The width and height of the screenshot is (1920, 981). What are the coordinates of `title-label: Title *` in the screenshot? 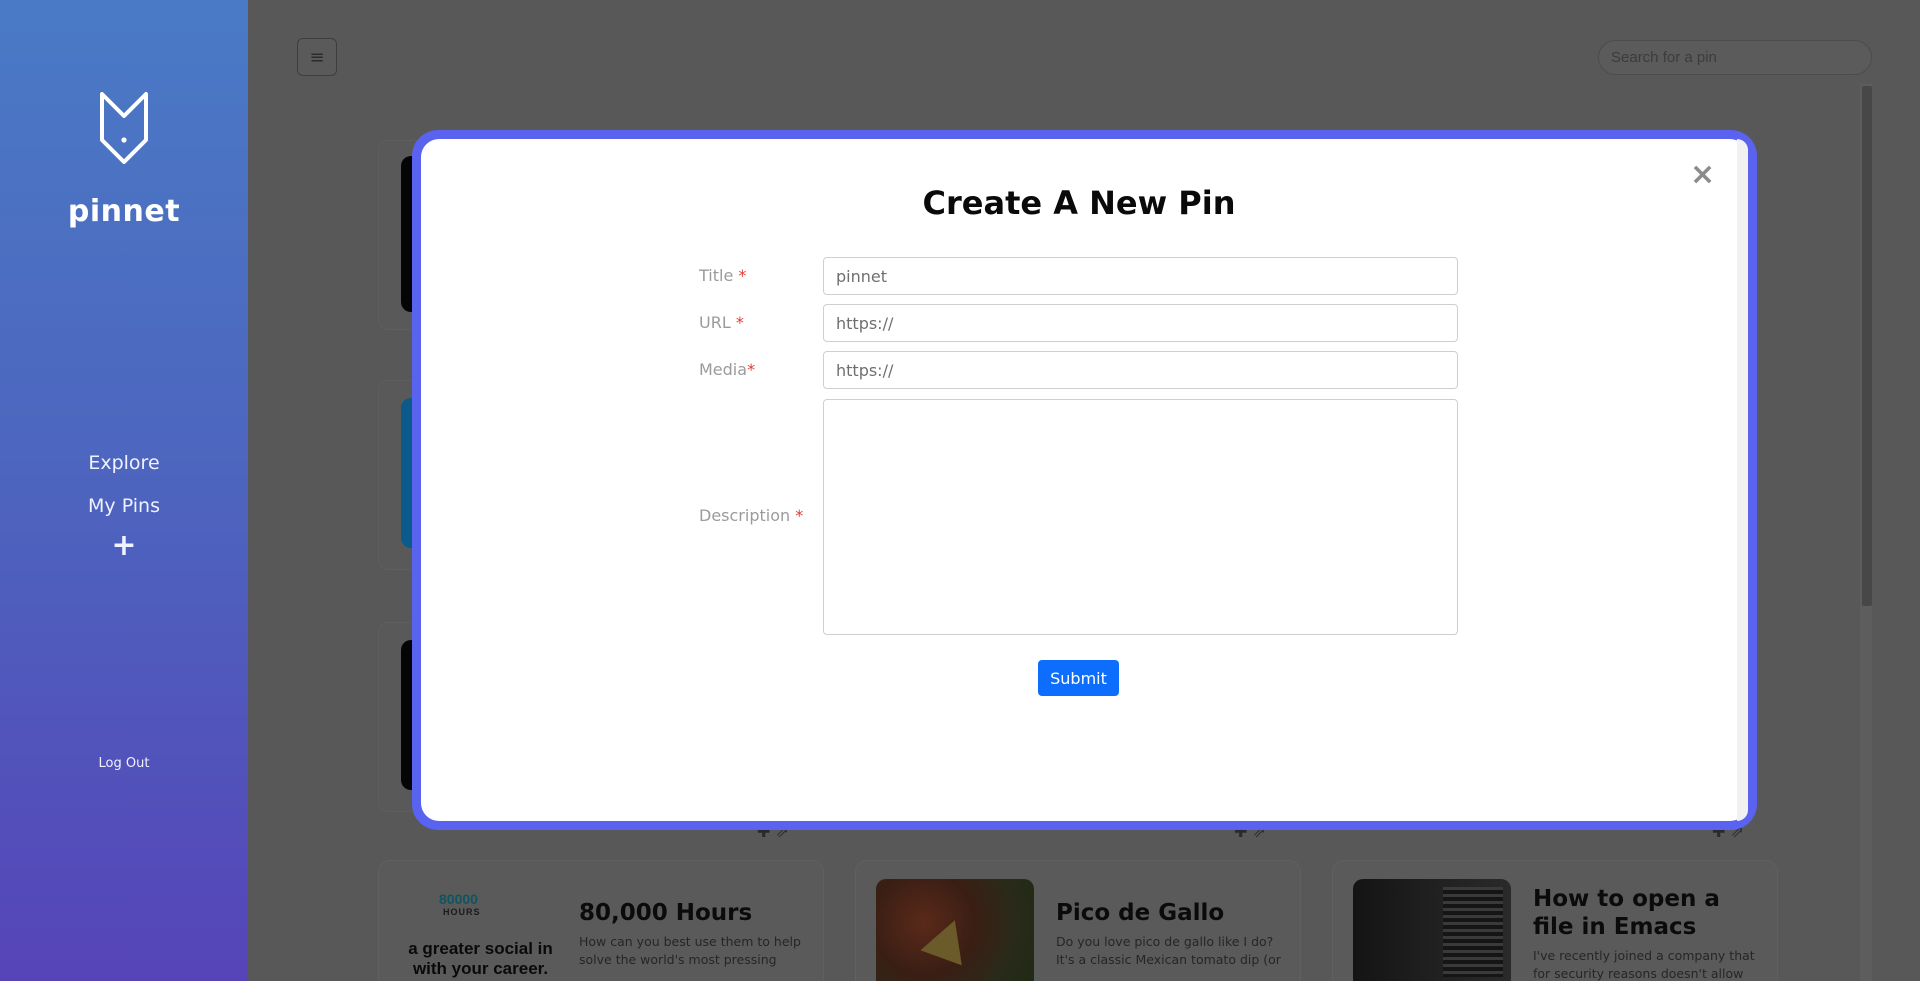 It's located at (723, 275).